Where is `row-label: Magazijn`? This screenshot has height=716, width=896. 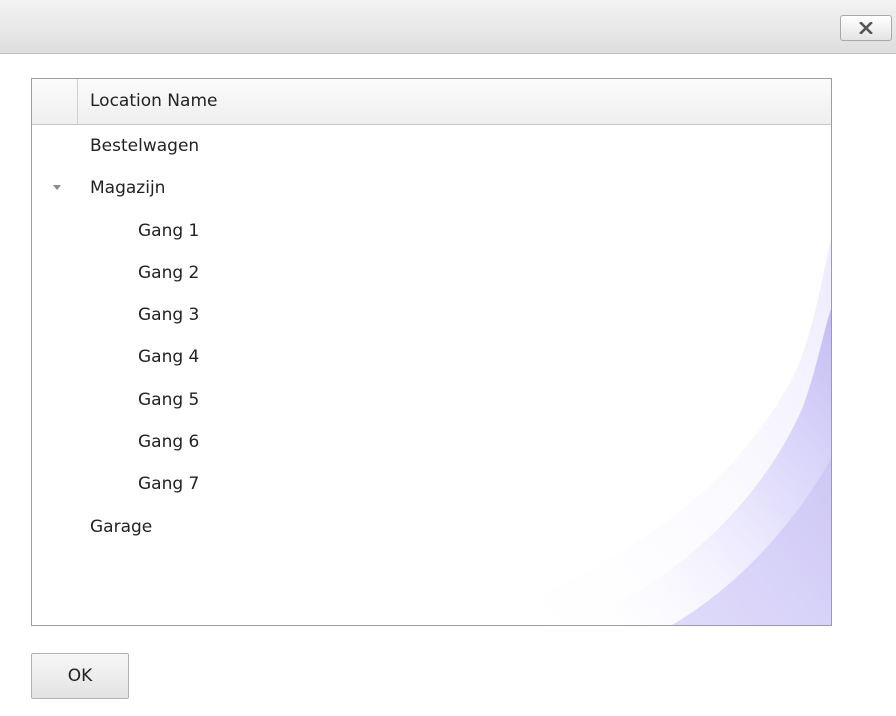 row-label: Magazijn is located at coordinates (128, 188).